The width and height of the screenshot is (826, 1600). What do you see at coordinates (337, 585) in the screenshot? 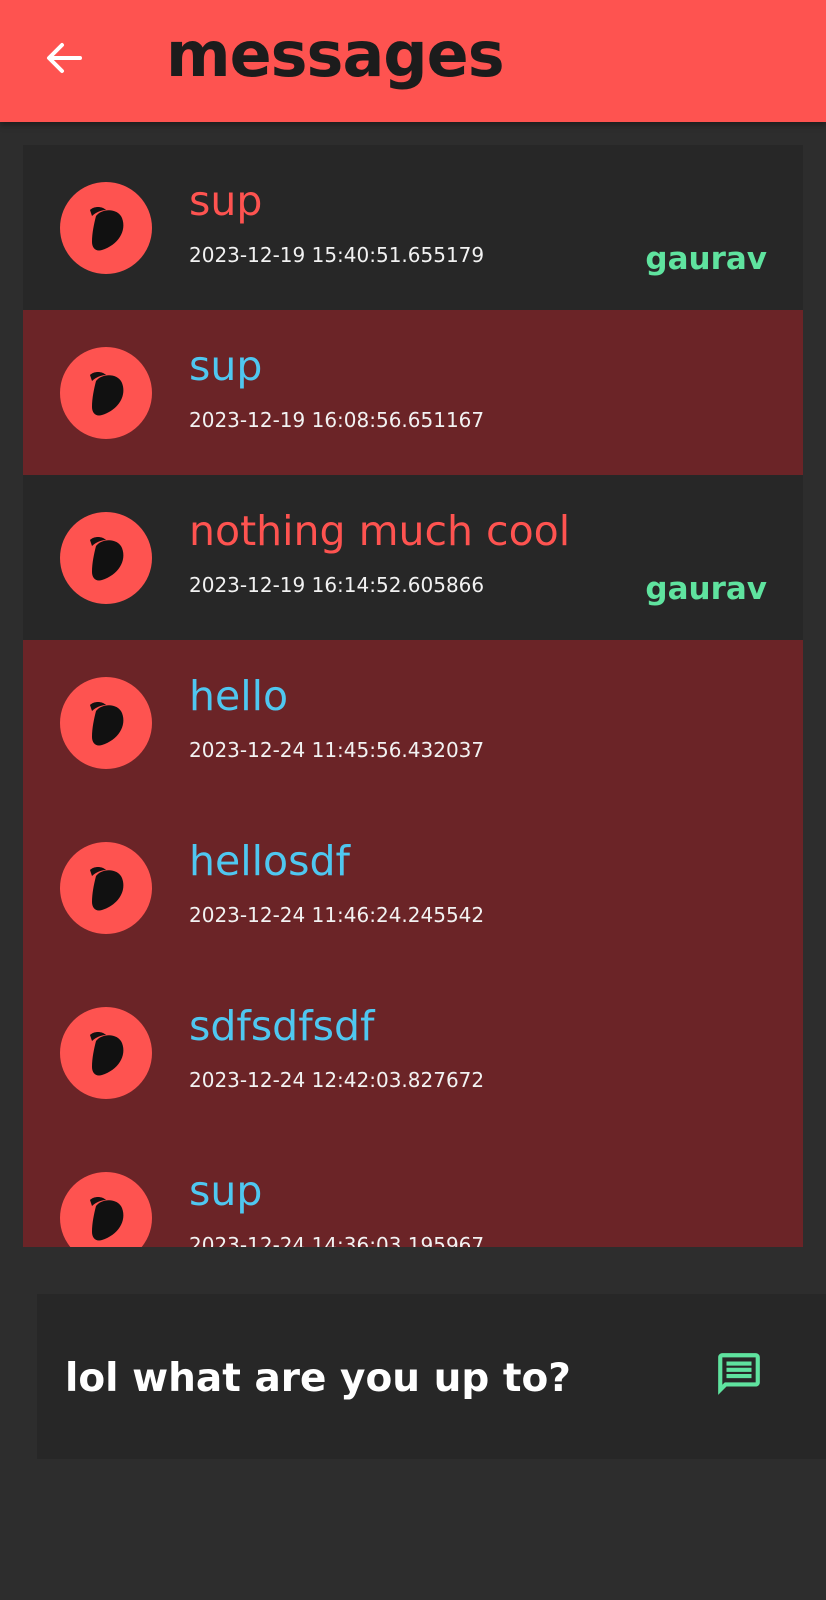
I see `message-timestamp: 2023-12-19 16:14:52.605866` at bounding box center [337, 585].